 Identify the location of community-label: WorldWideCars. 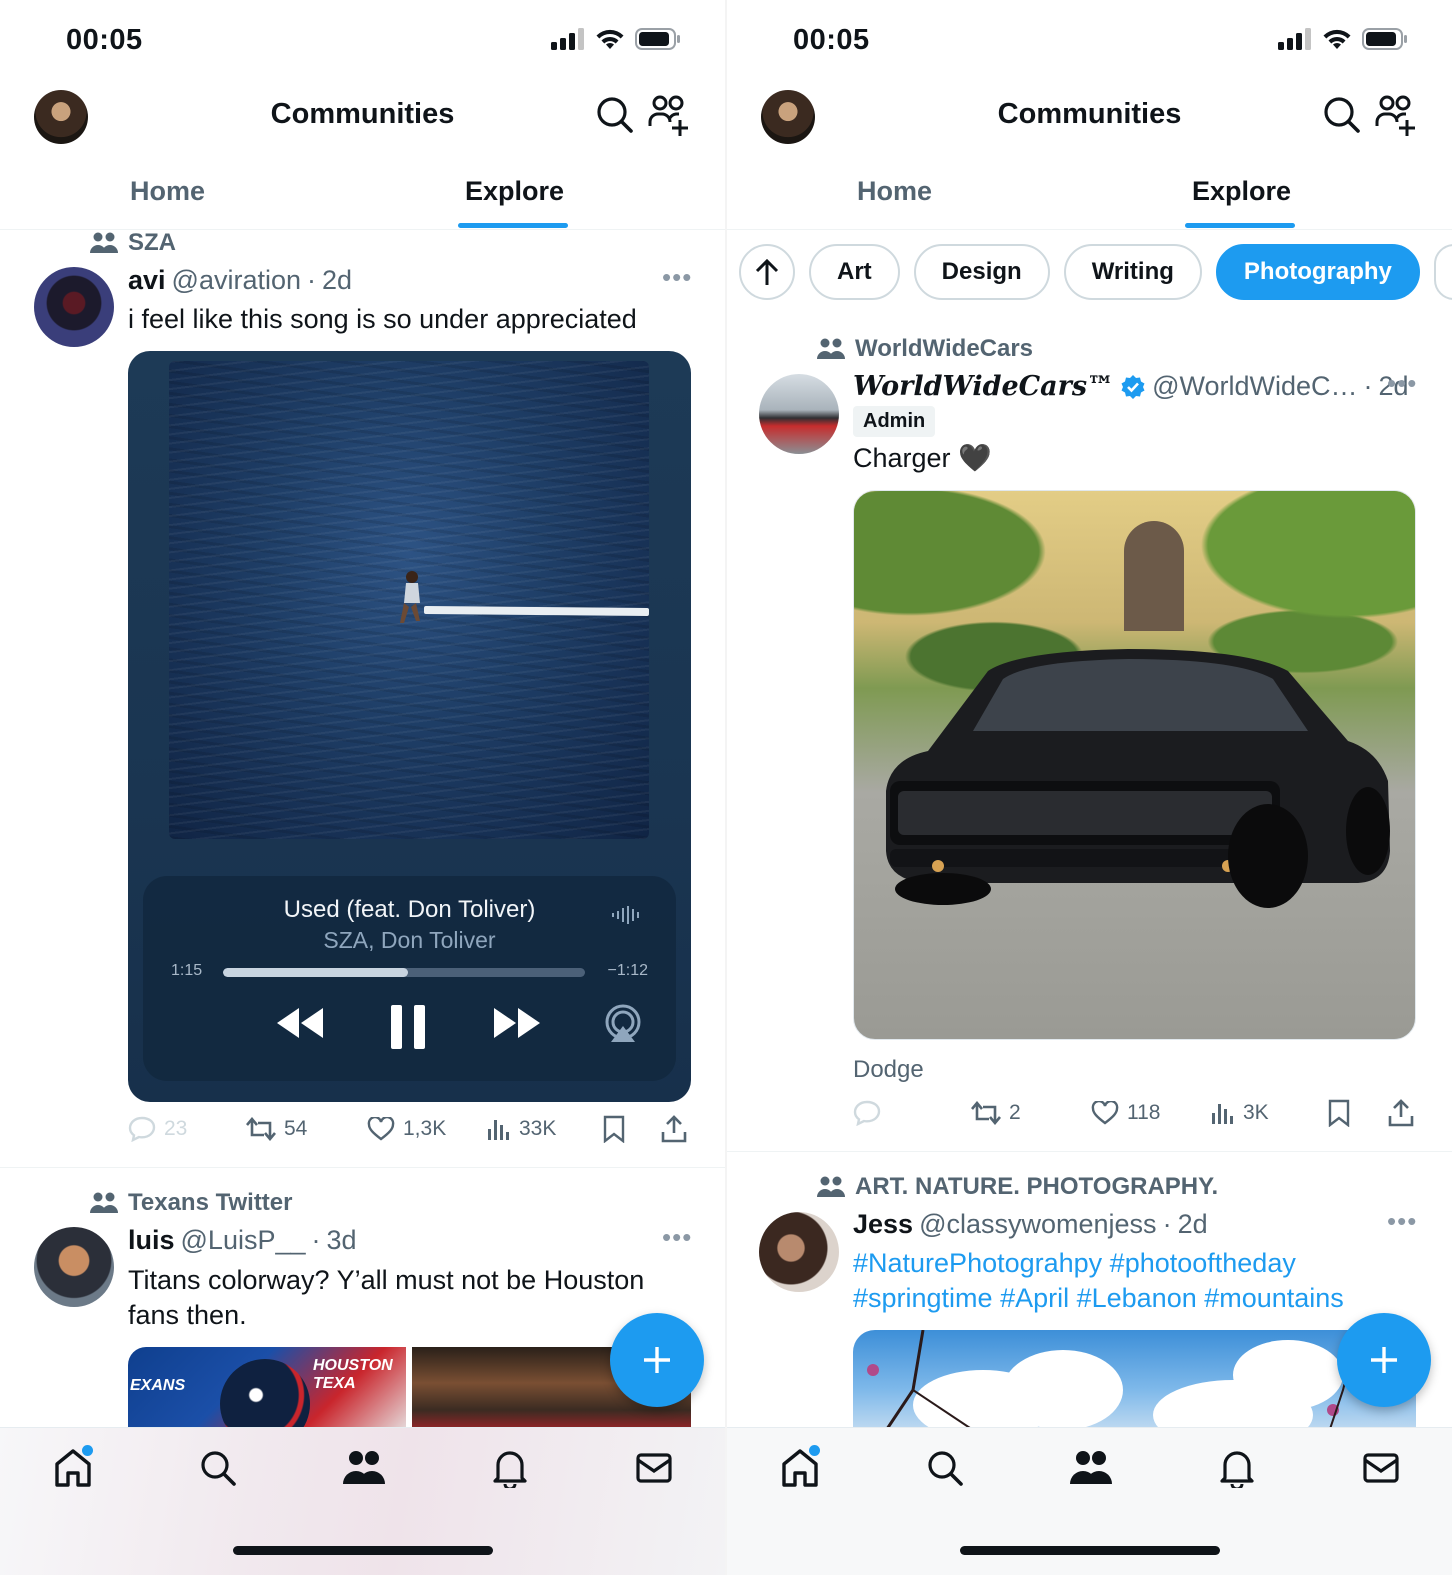
(925, 349).